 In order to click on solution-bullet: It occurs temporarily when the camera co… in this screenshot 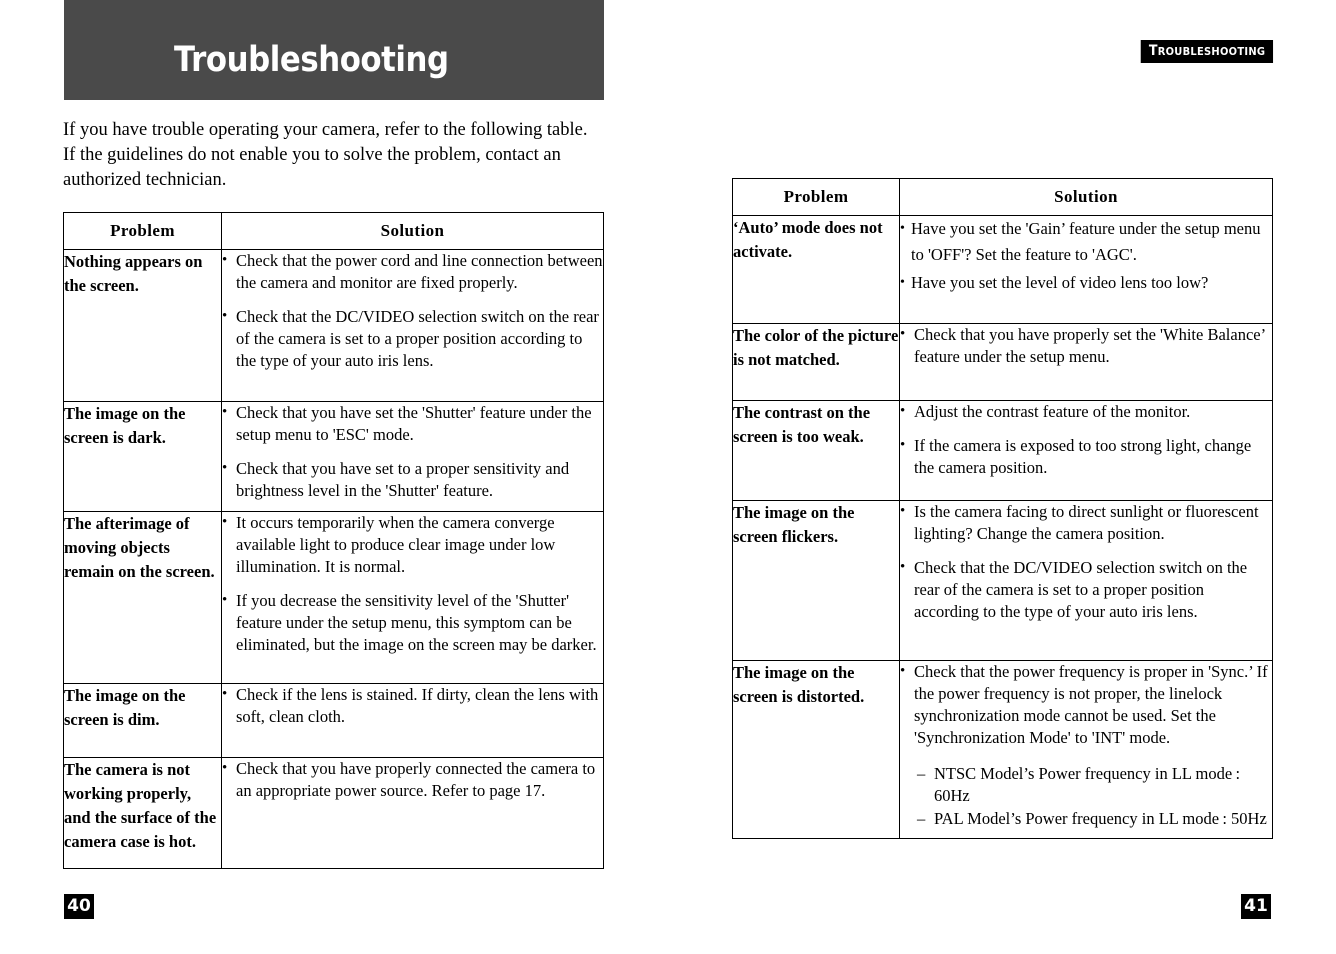, I will do `click(412, 544)`.